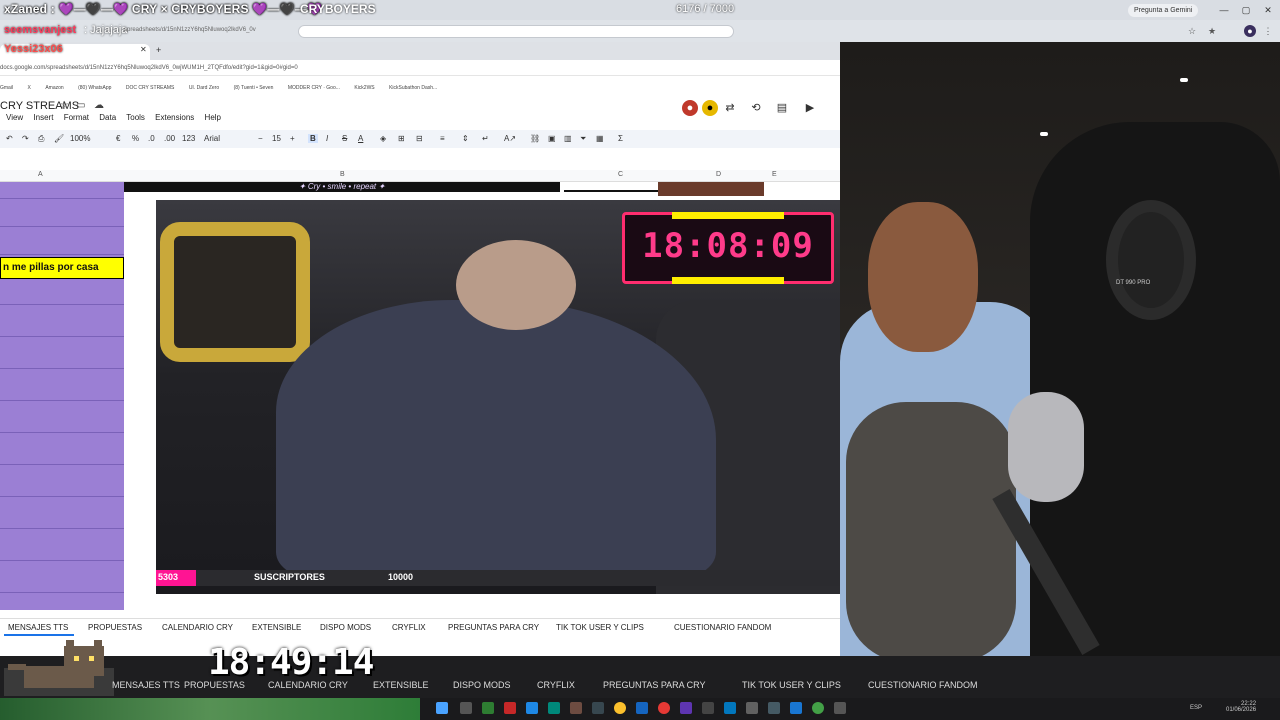  I want to click on filter-icon: ⏷, so click(583, 139).